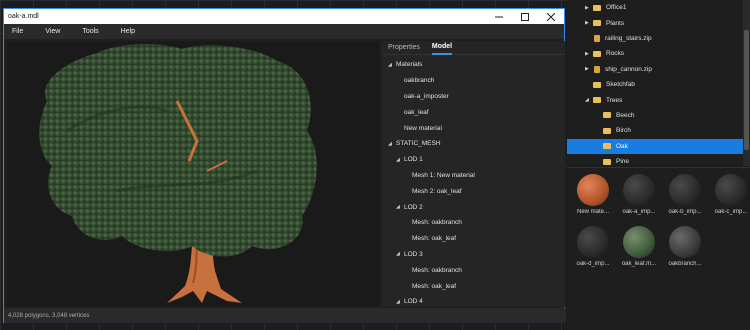 Image resolution: width=750 pixels, height=330 pixels. What do you see at coordinates (473, 255) in the screenshot?
I see `model-tree-item: ◢ LOD 3` at bounding box center [473, 255].